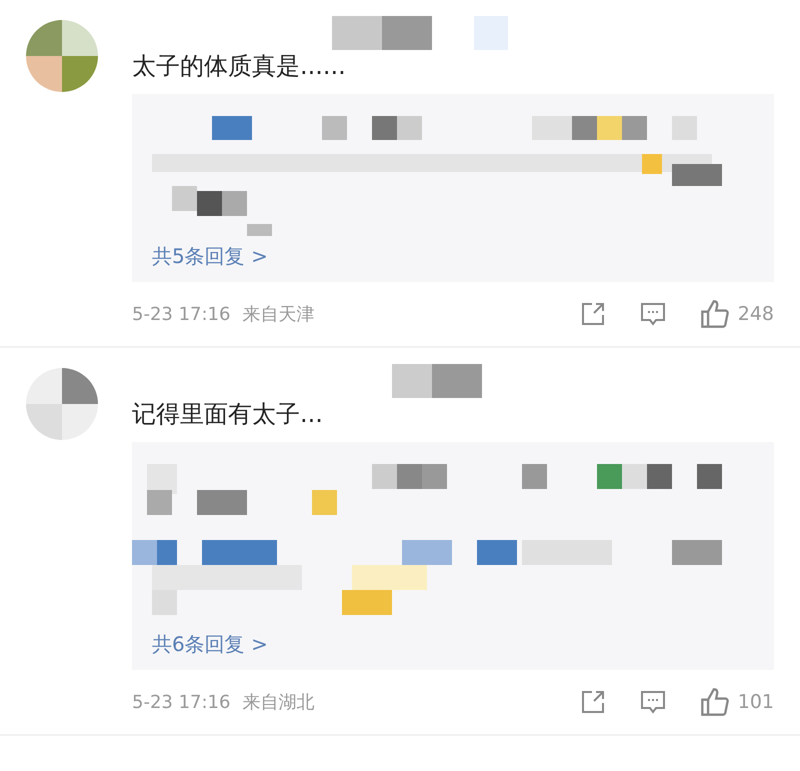  What do you see at coordinates (62, 56) in the screenshot?
I see `avatar-icon` at bounding box center [62, 56].